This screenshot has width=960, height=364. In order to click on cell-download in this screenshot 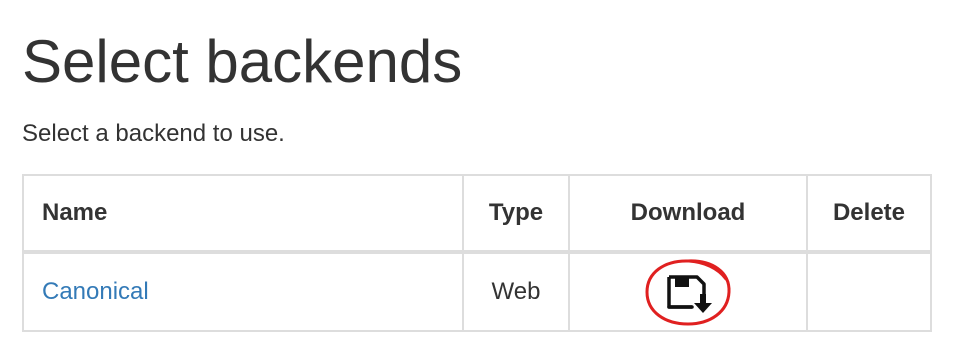, I will do `click(688, 291)`.